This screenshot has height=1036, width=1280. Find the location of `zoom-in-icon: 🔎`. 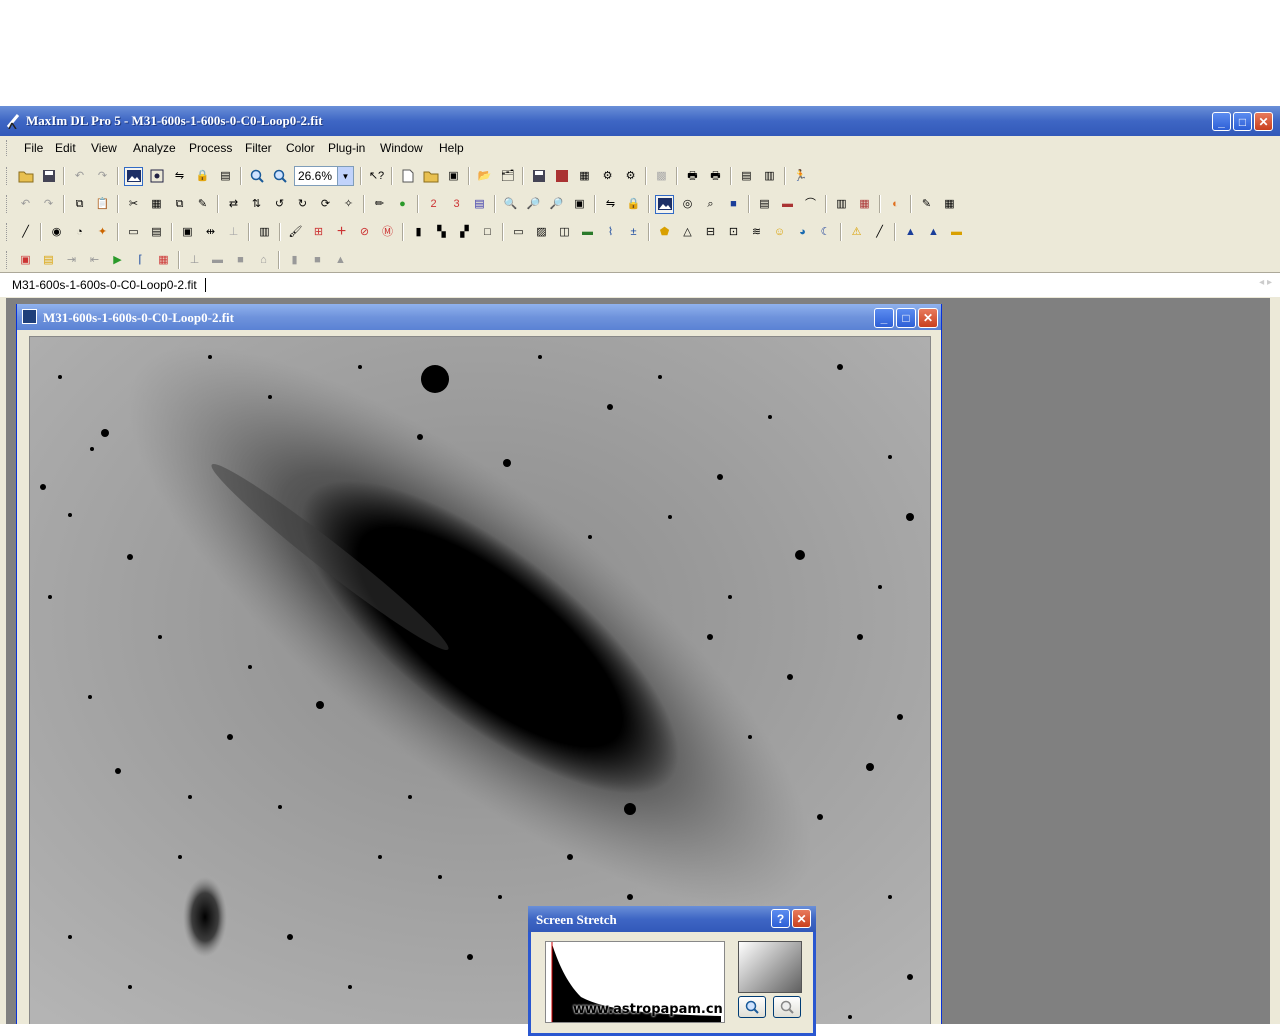

zoom-in-icon: 🔎 is located at coordinates (533, 204).